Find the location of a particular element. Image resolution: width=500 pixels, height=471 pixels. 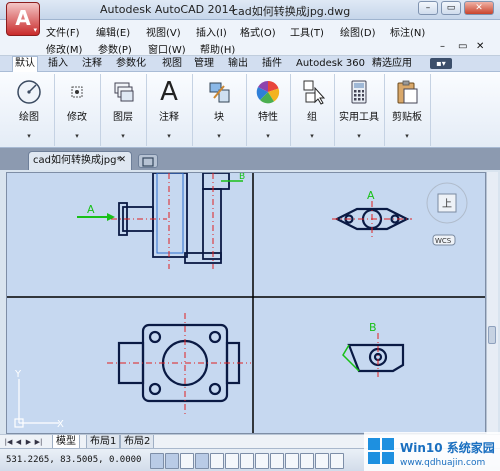

ribbon-group-clipboard: 剪贴板 ▾ is located at coordinates (407, 110).